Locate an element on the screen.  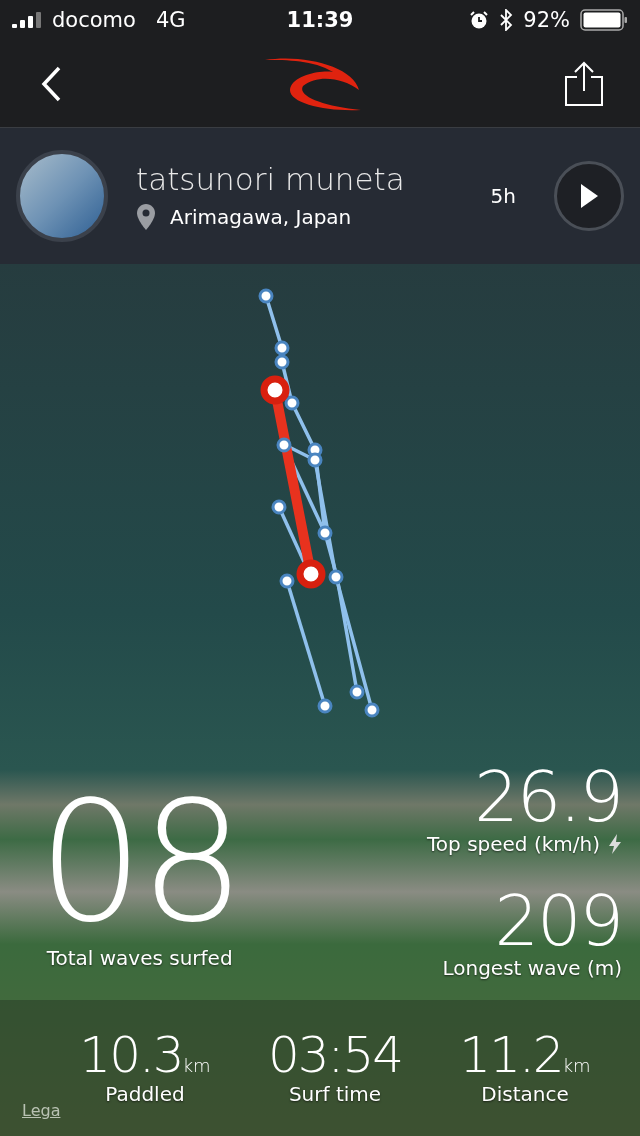
longest-wave-label: Longest wave (m) is located at coordinates (532, 968).